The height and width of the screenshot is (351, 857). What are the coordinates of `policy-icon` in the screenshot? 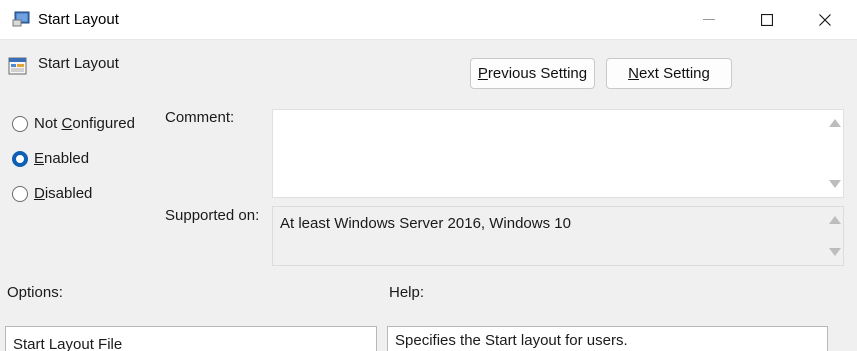 It's located at (21, 19).